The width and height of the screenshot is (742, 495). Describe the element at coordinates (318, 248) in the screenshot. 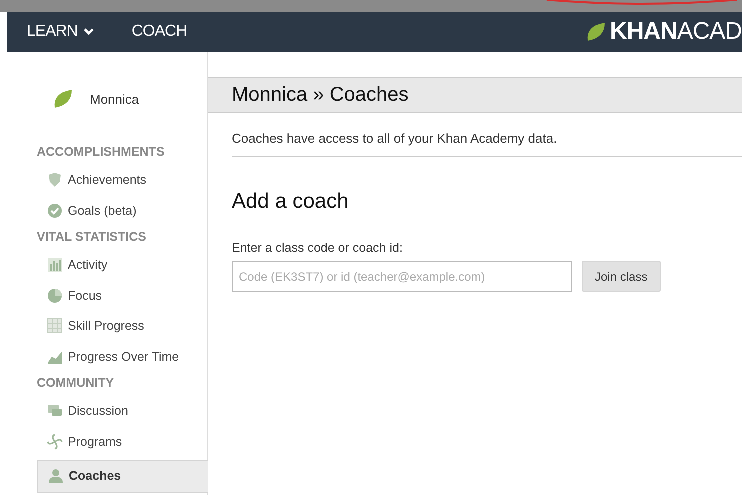

I see `field-label: Enter a class code or coach id:` at that location.